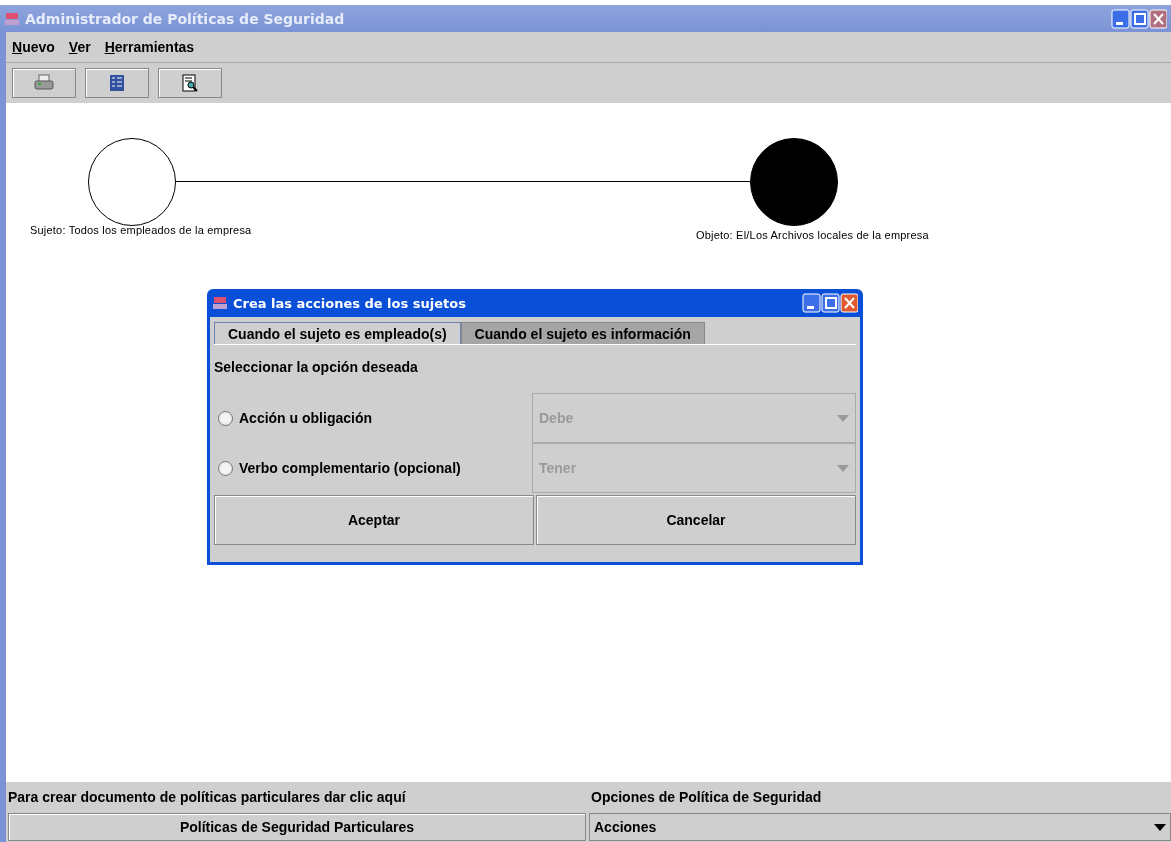  I want to click on tab: Cuando el sujeto es empleado(s), so click(337, 333).